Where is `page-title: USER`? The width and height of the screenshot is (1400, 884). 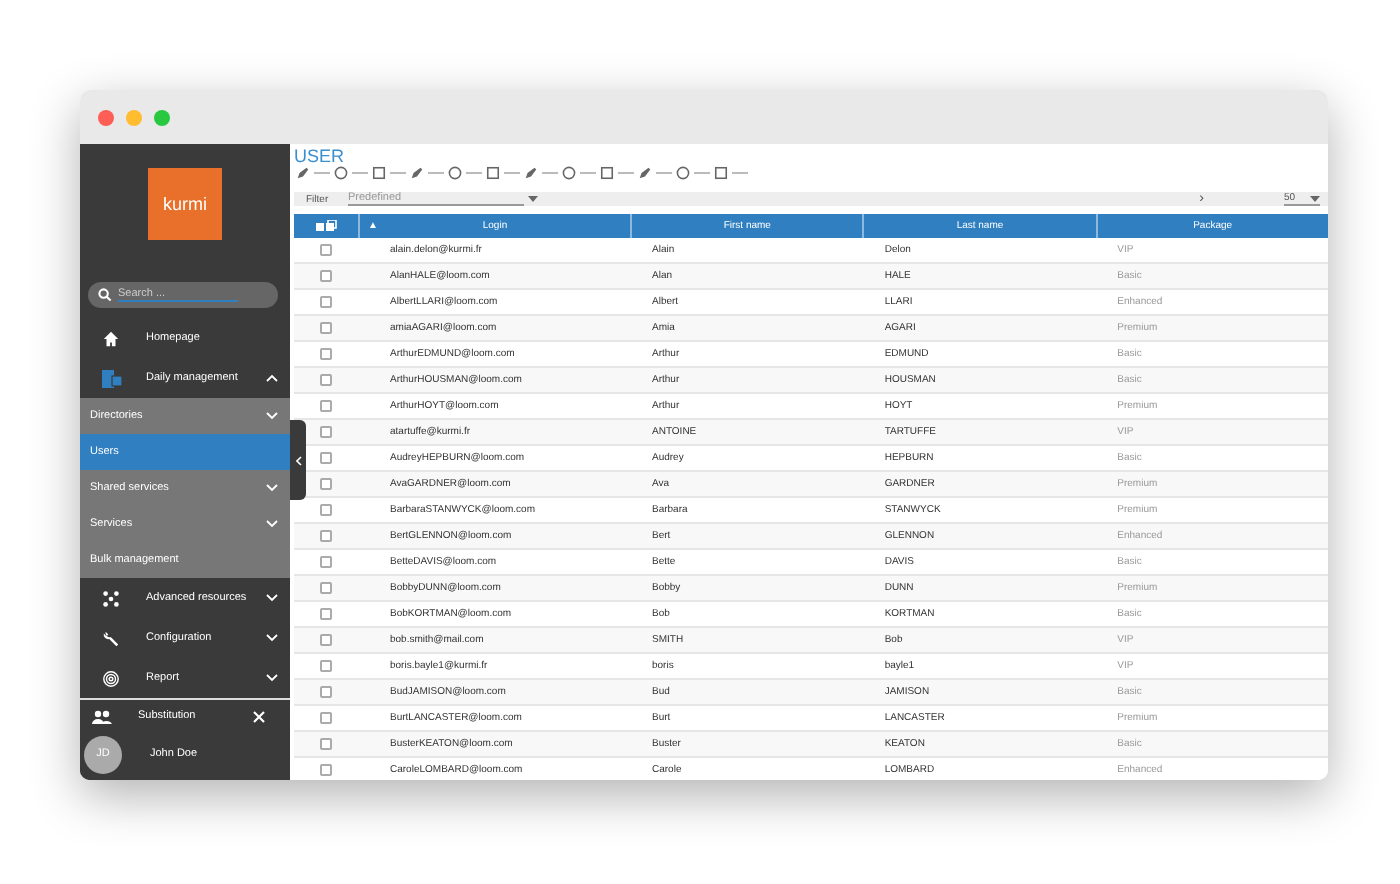
page-title: USER is located at coordinates (319, 156).